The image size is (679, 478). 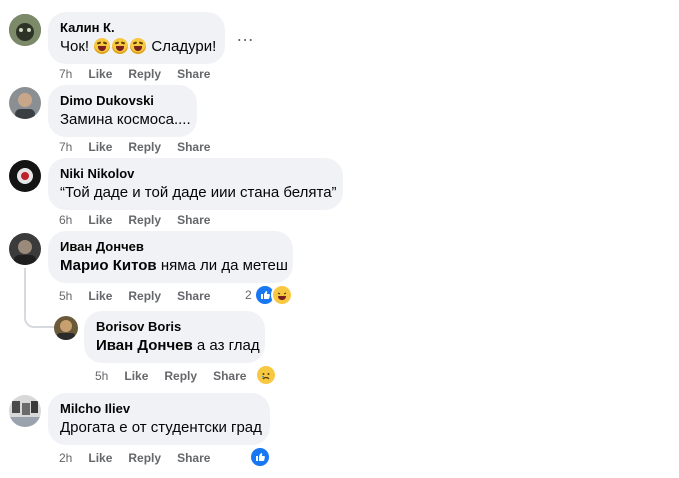 I want to click on comment-bubble: Калин К. Чок! Сладури!, so click(x=136, y=38).